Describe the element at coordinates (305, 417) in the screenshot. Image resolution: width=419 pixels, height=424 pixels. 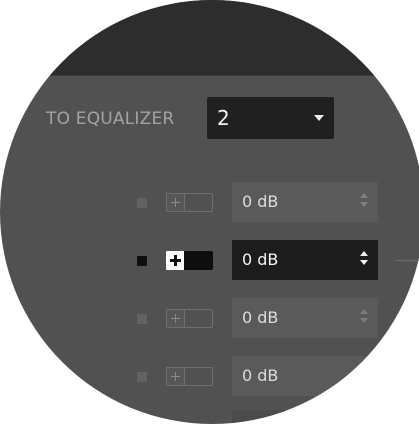
I see `gain-field-partial` at that location.